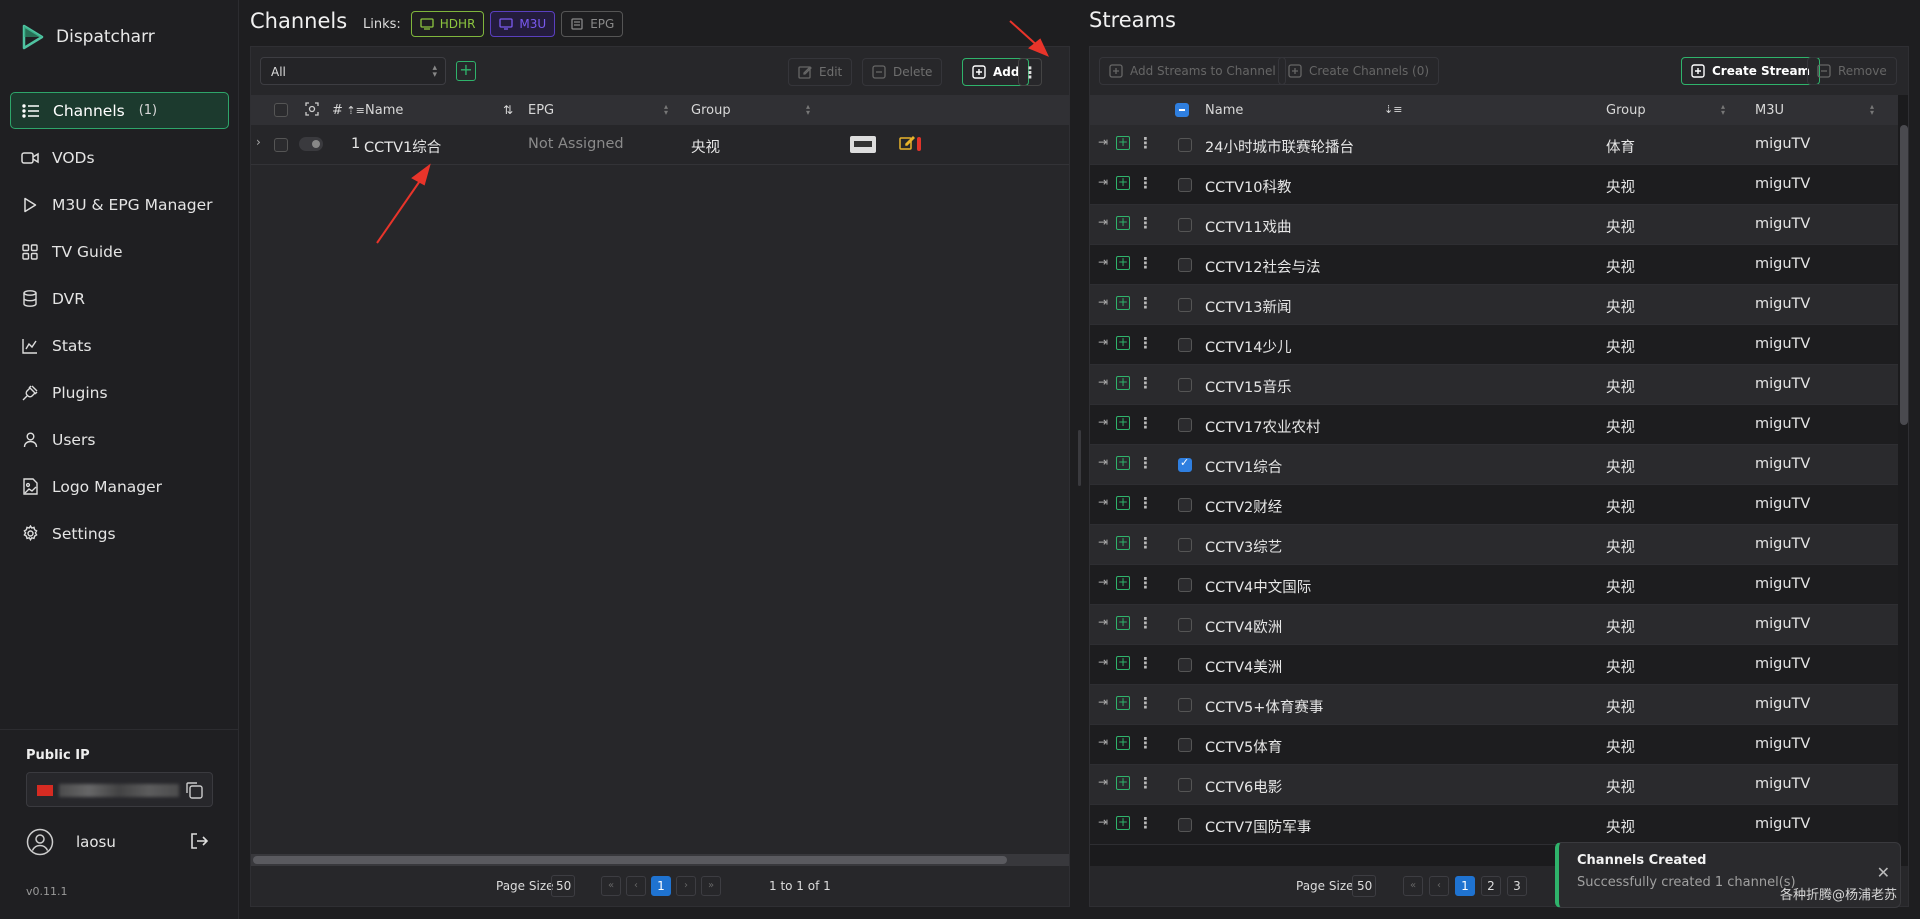  What do you see at coordinates (711, 110) in the screenshot?
I see `group-column-header: Group` at bounding box center [711, 110].